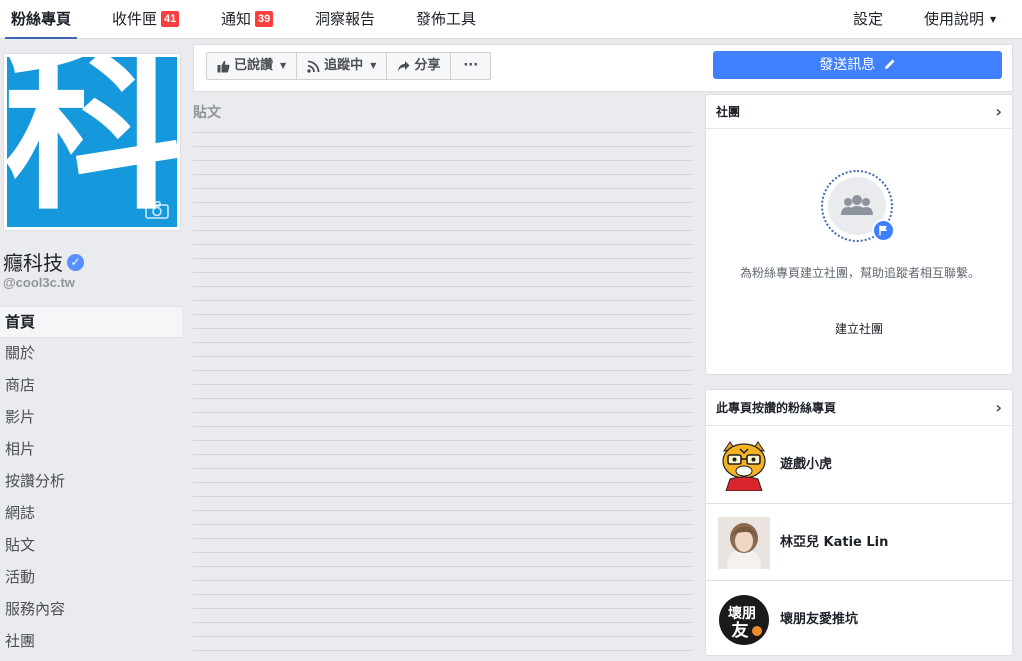 The width and height of the screenshot is (1022, 661). I want to click on person-photo-avatar, so click(744, 543).